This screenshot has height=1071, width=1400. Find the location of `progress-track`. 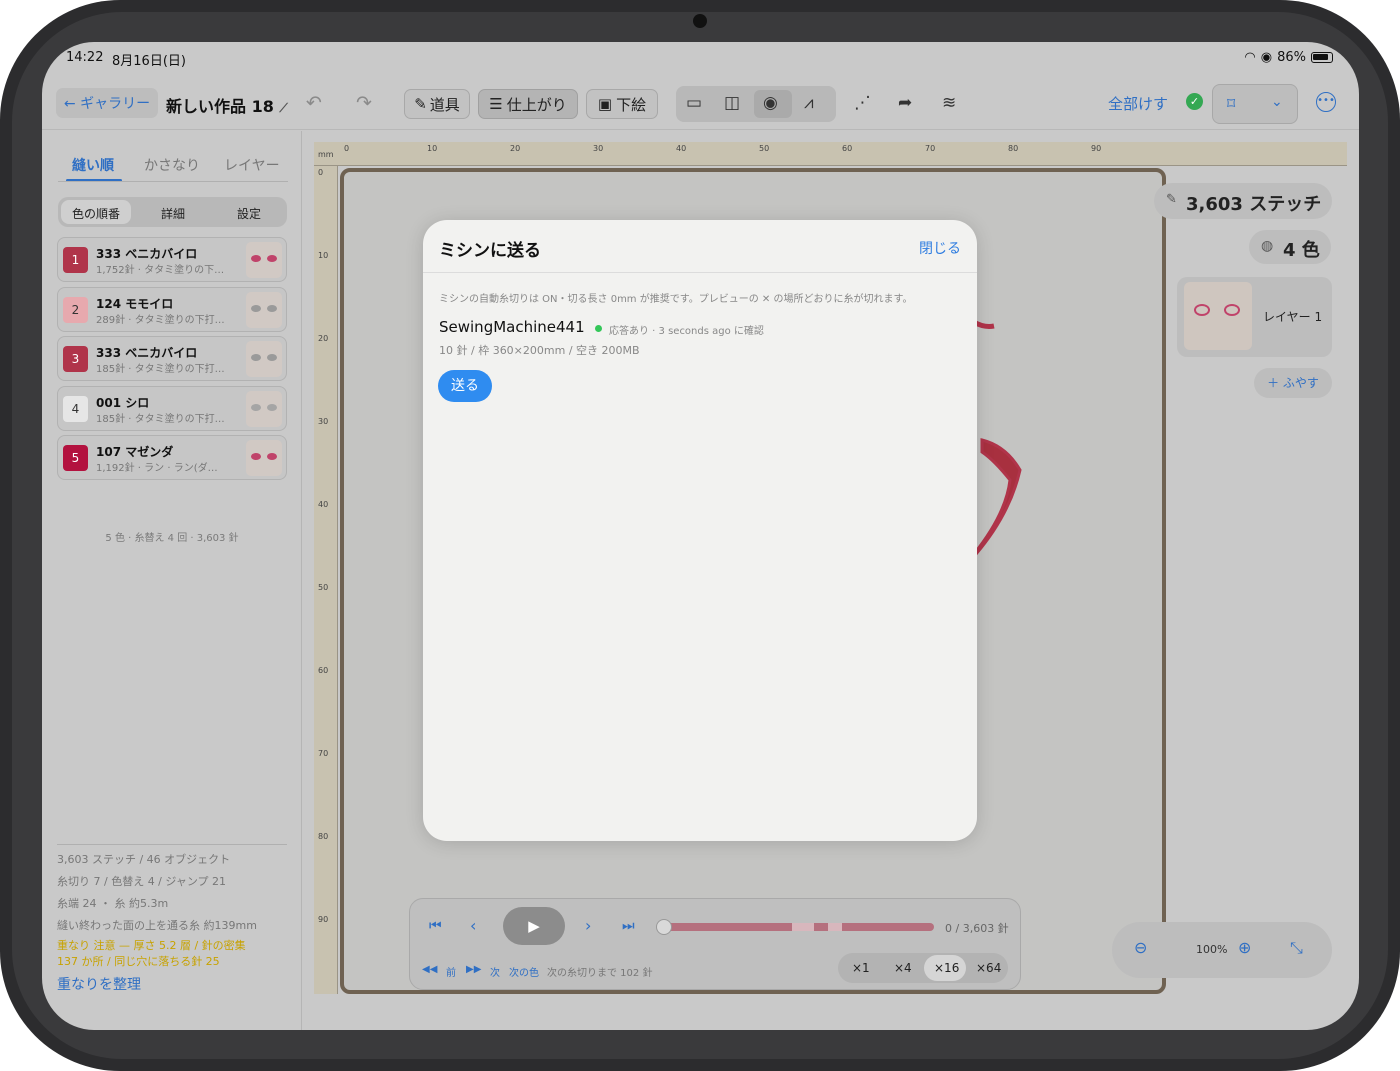

progress-track is located at coordinates (798, 927).